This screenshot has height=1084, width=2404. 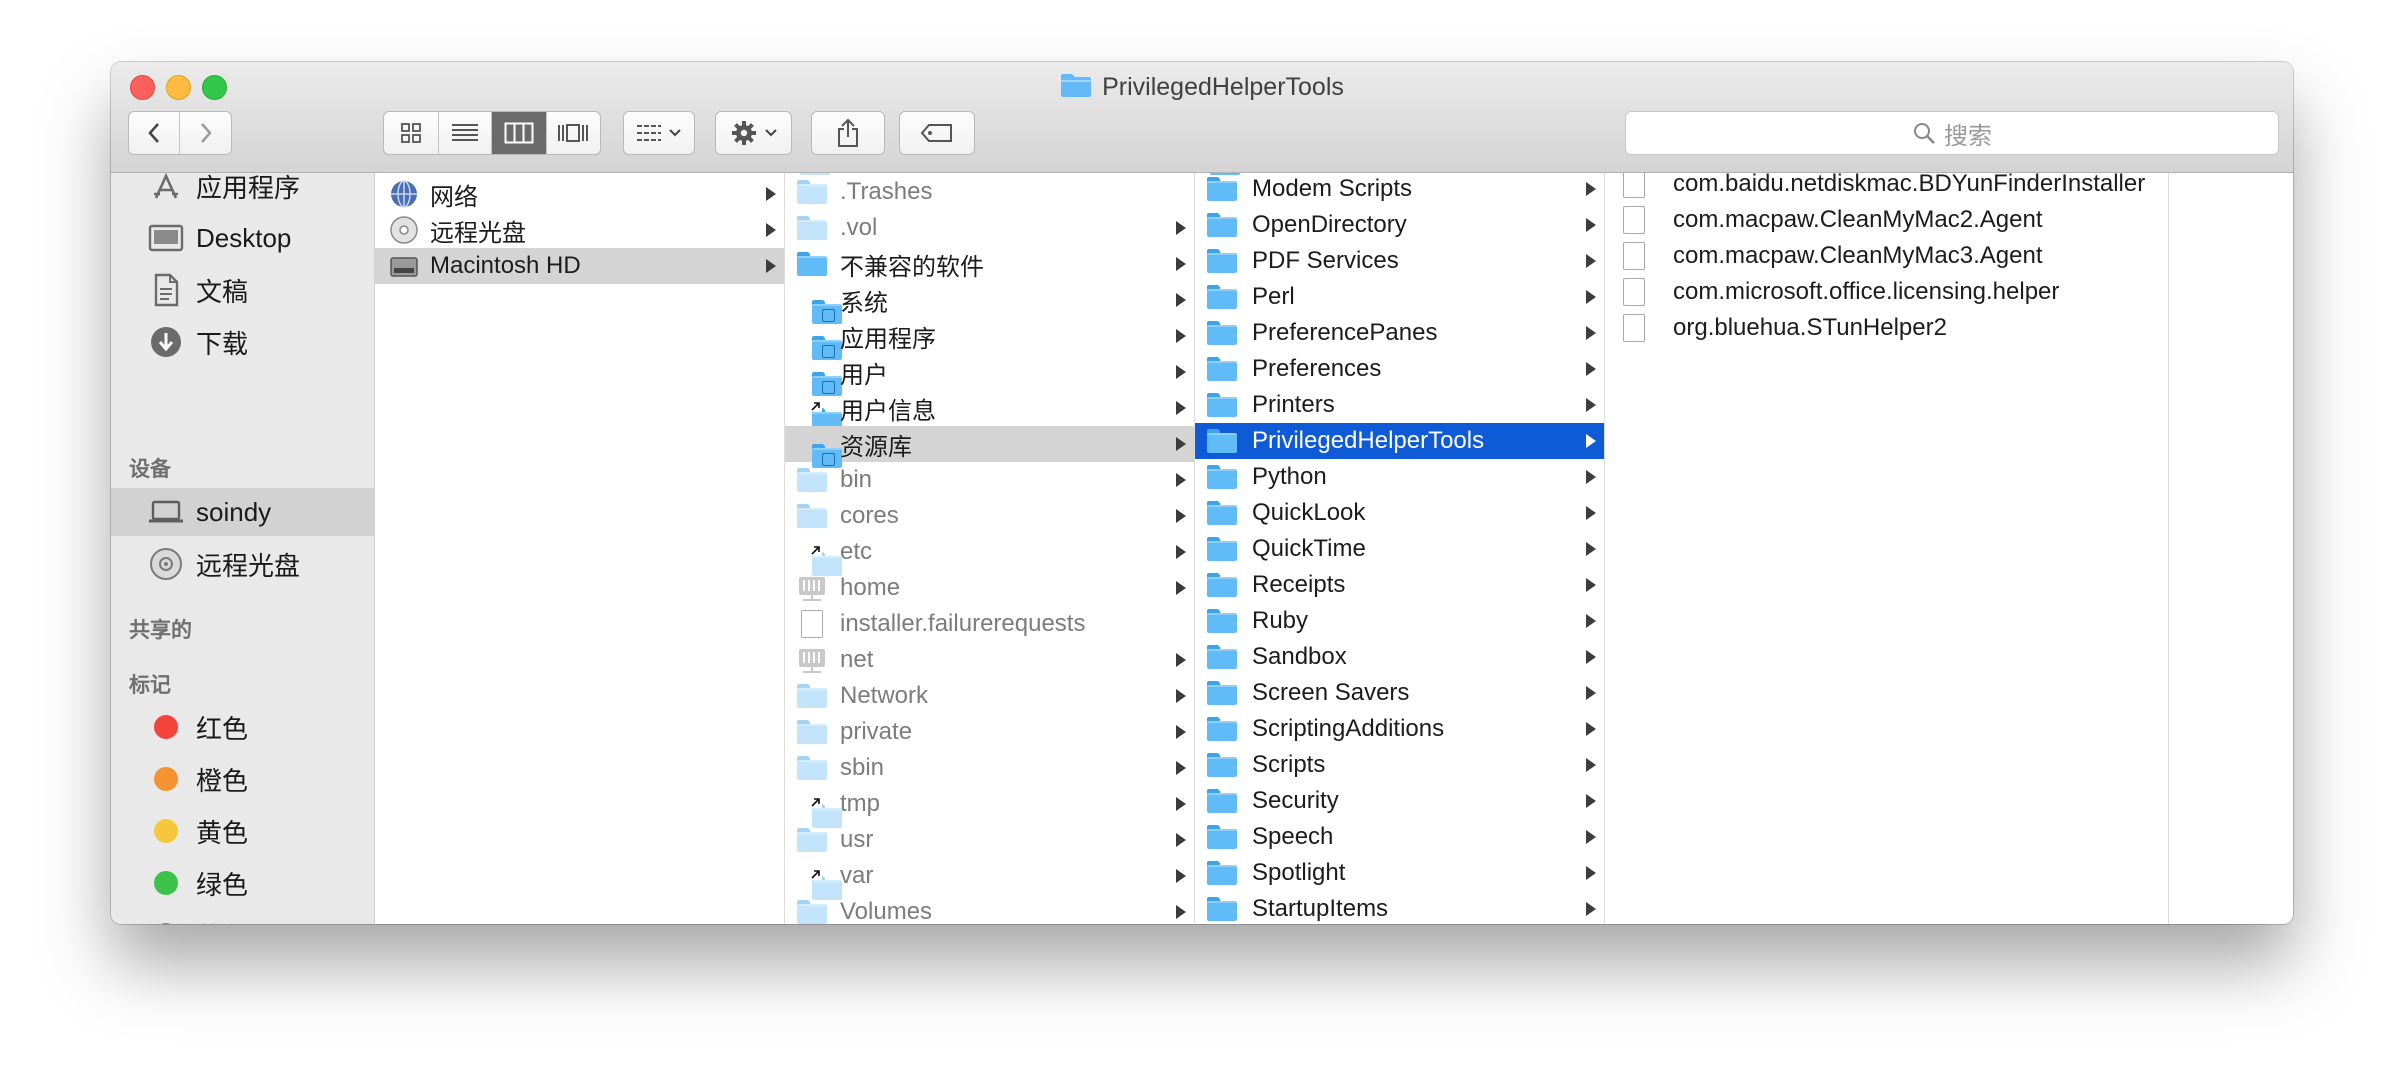 What do you see at coordinates (989, 516) in the screenshot?
I see `column-row: cores` at bounding box center [989, 516].